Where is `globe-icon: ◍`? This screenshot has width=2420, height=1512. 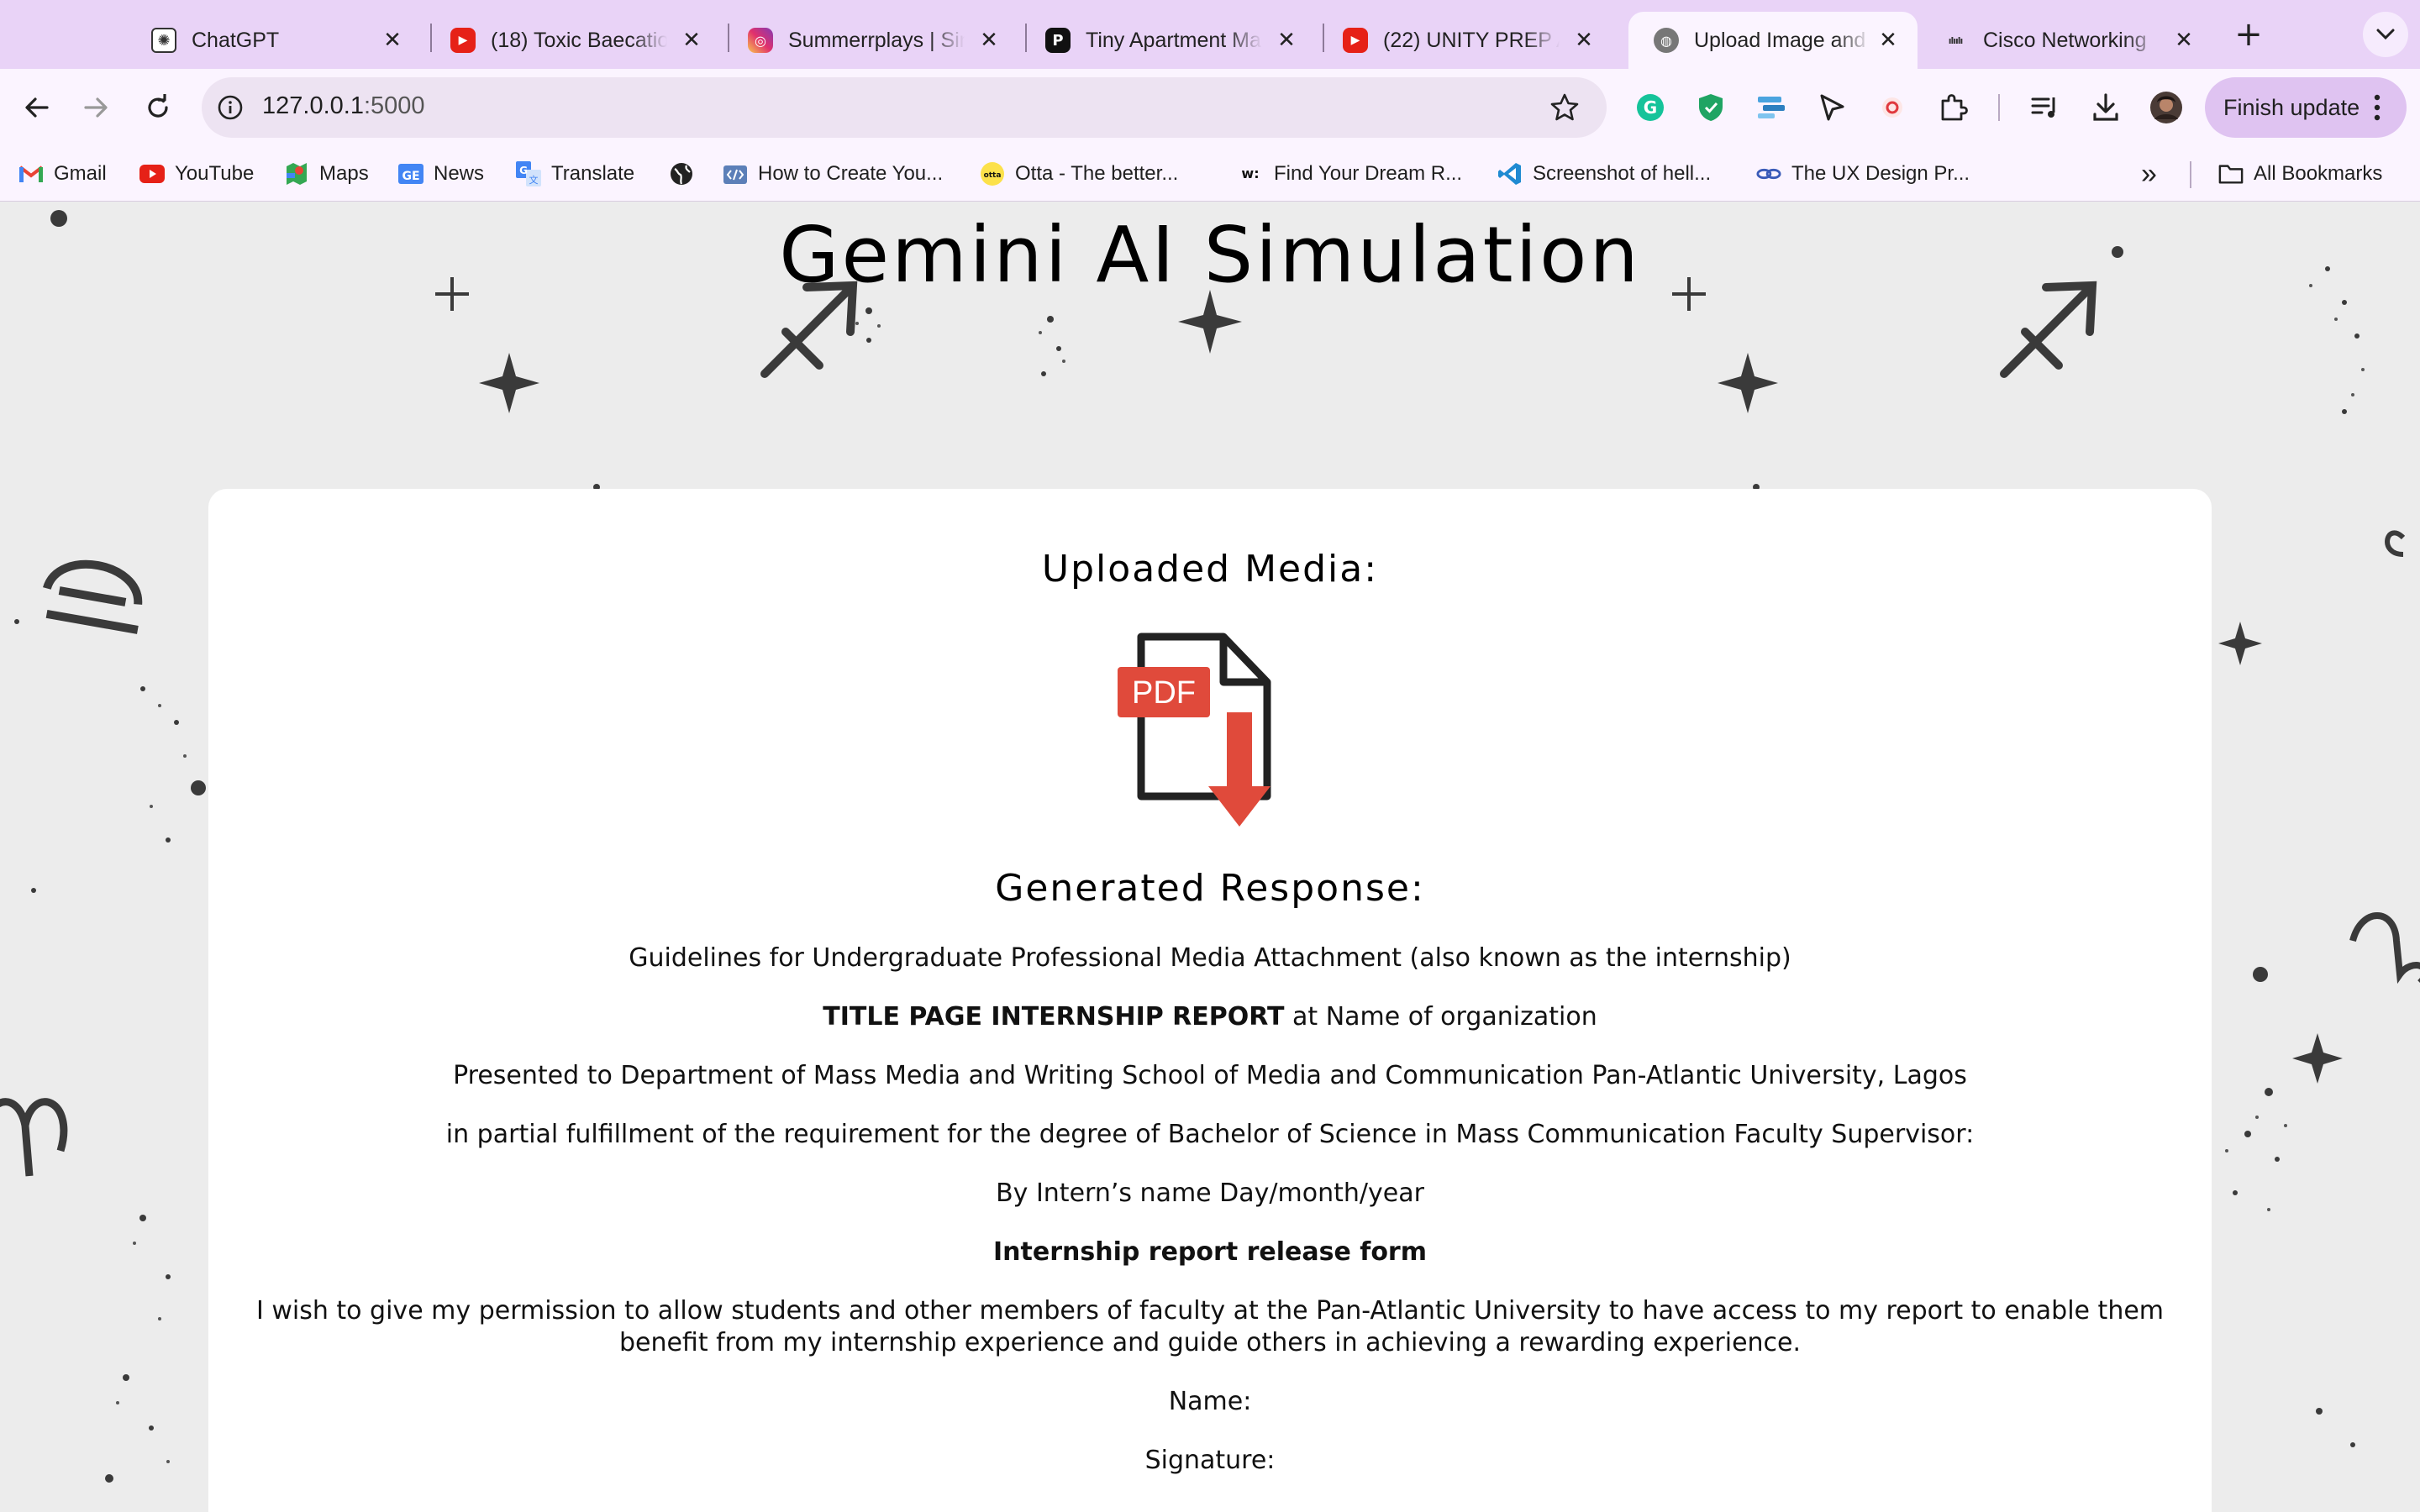
globe-icon: ◍ is located at coordinates (1666, 40).